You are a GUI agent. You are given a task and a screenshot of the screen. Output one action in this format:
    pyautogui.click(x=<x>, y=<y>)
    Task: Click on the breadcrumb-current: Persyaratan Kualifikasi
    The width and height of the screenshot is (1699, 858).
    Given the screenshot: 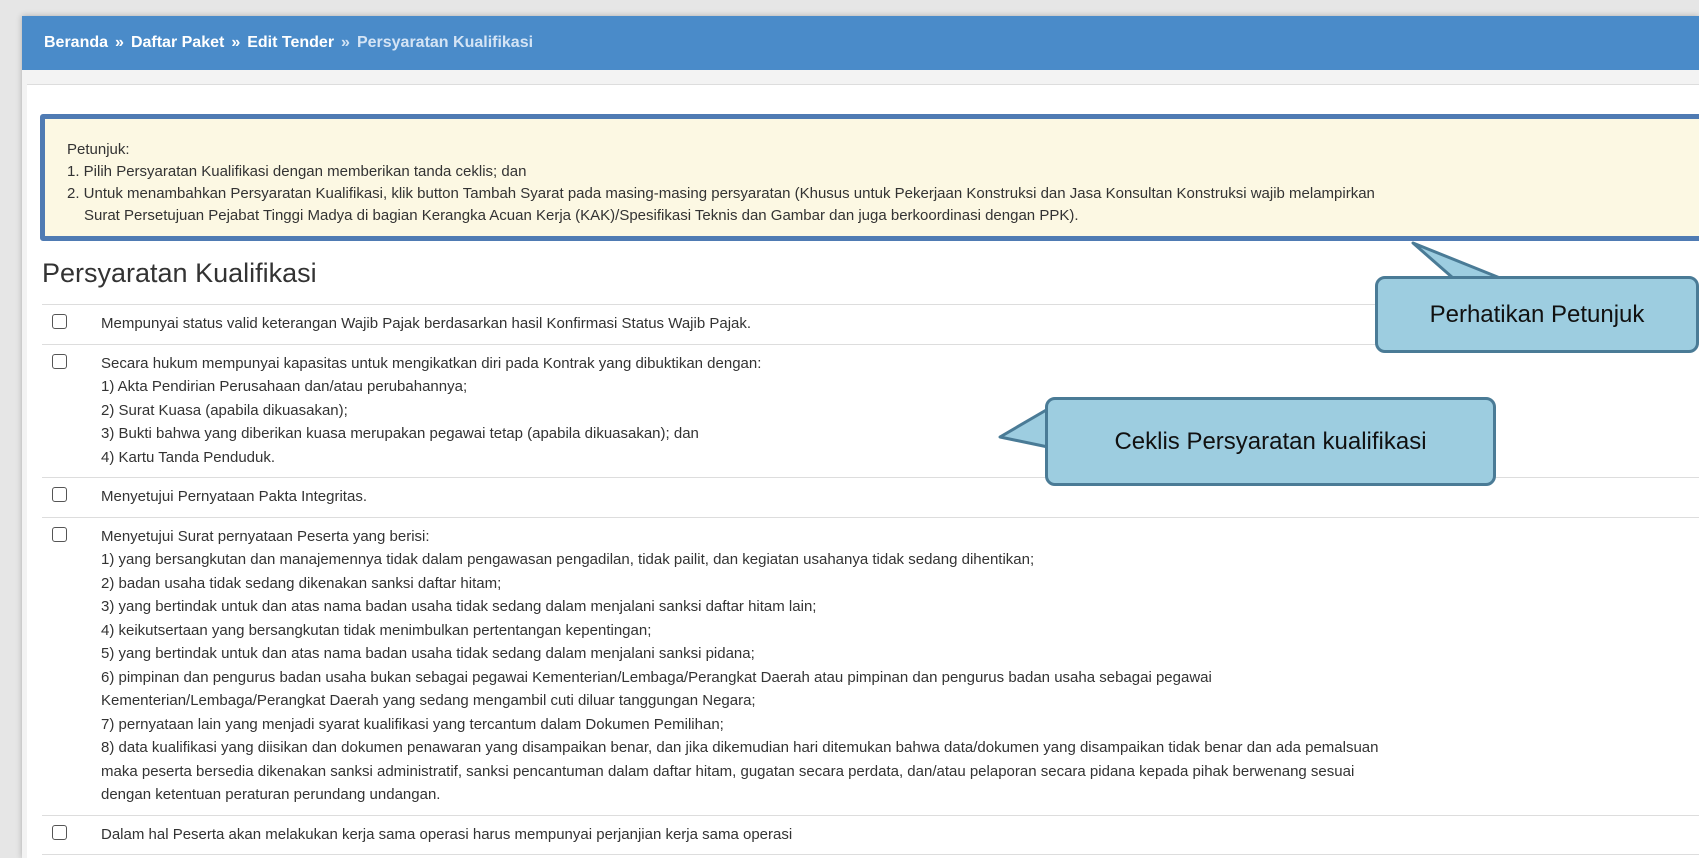 What is the action you would take?
    pyautogui.click(x=445, y=42)
    